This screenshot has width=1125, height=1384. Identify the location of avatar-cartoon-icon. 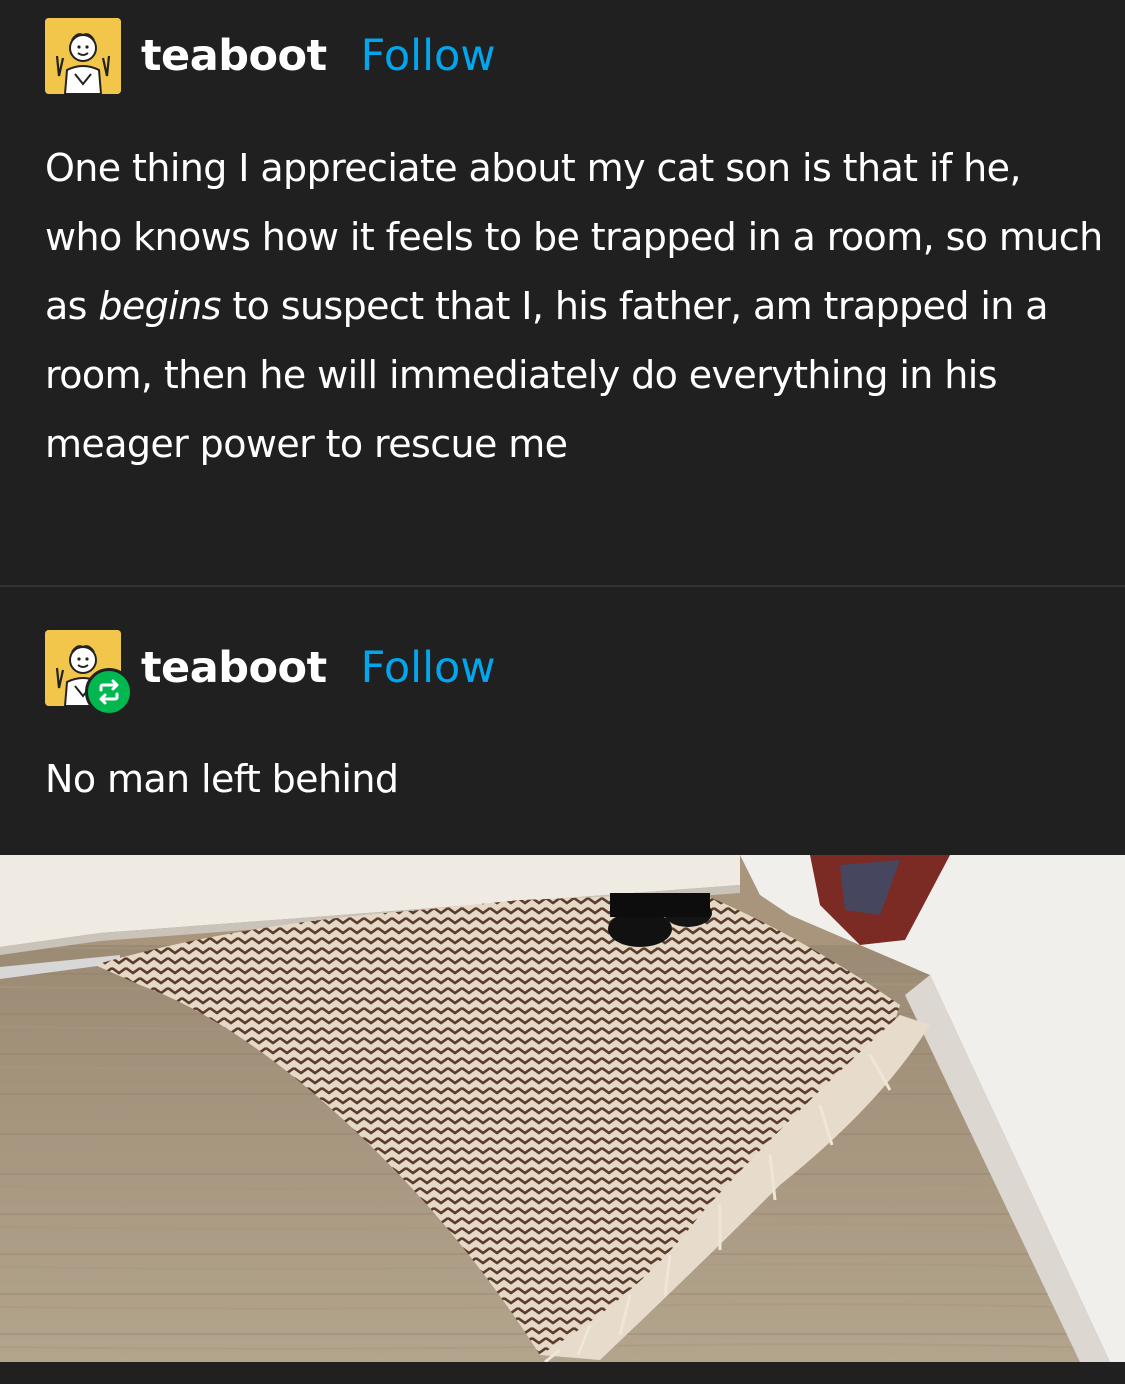
(83, 56).